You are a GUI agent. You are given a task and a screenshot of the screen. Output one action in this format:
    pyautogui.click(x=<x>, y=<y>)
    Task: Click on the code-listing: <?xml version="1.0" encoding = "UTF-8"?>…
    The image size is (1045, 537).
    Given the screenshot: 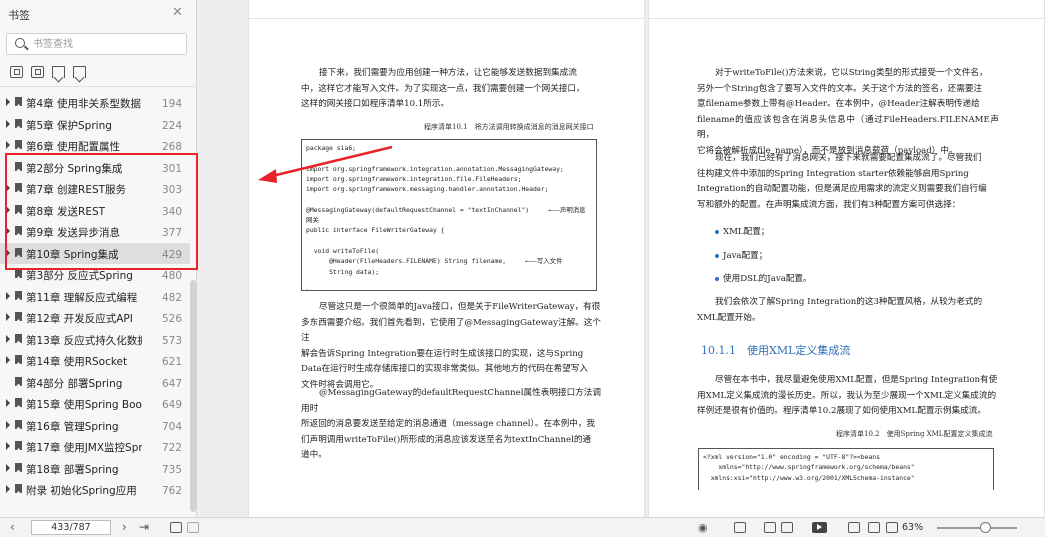 What is the action you would take?
    pyautogui.click(x=846, y=469)
    